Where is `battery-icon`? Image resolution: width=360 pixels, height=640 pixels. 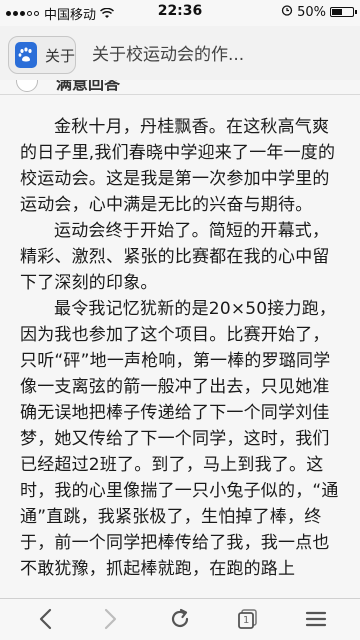
battery-icon is located at coordinates (343, 12).